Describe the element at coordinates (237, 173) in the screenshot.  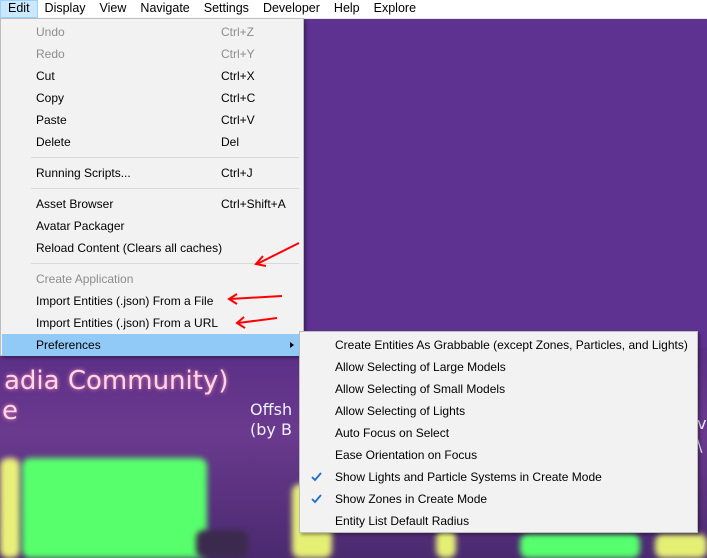
I see `menu-item-shortcut: Ctrl+J` at that location.